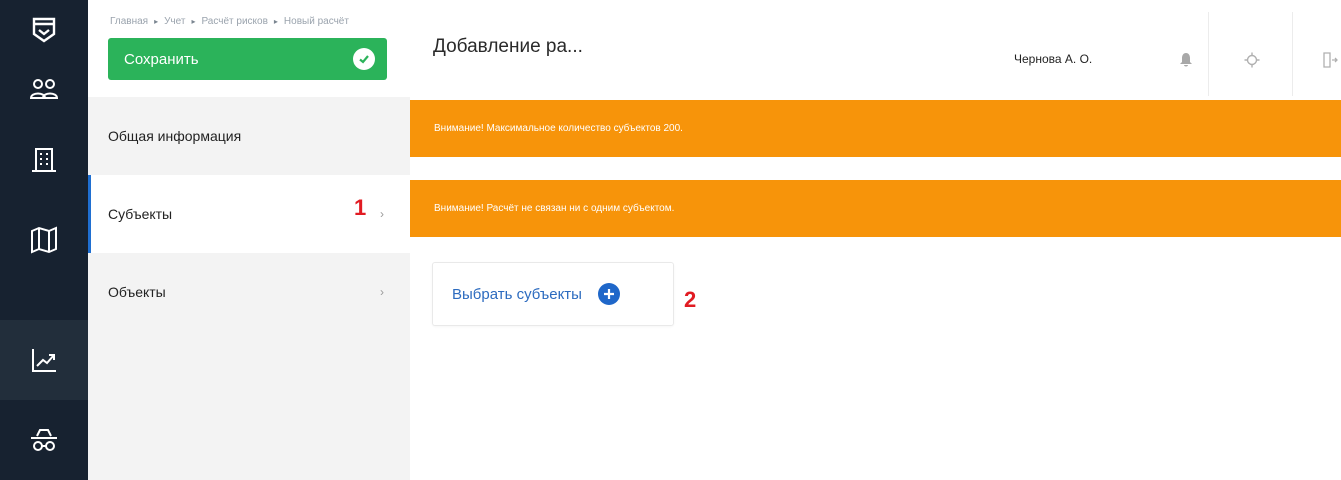 Image resolution: width=1341 pixels, height=480 pixels. What do you see at coordinates (44, 160) in the screenshot?
I see `building-icon` at bounding box center [44, 160].